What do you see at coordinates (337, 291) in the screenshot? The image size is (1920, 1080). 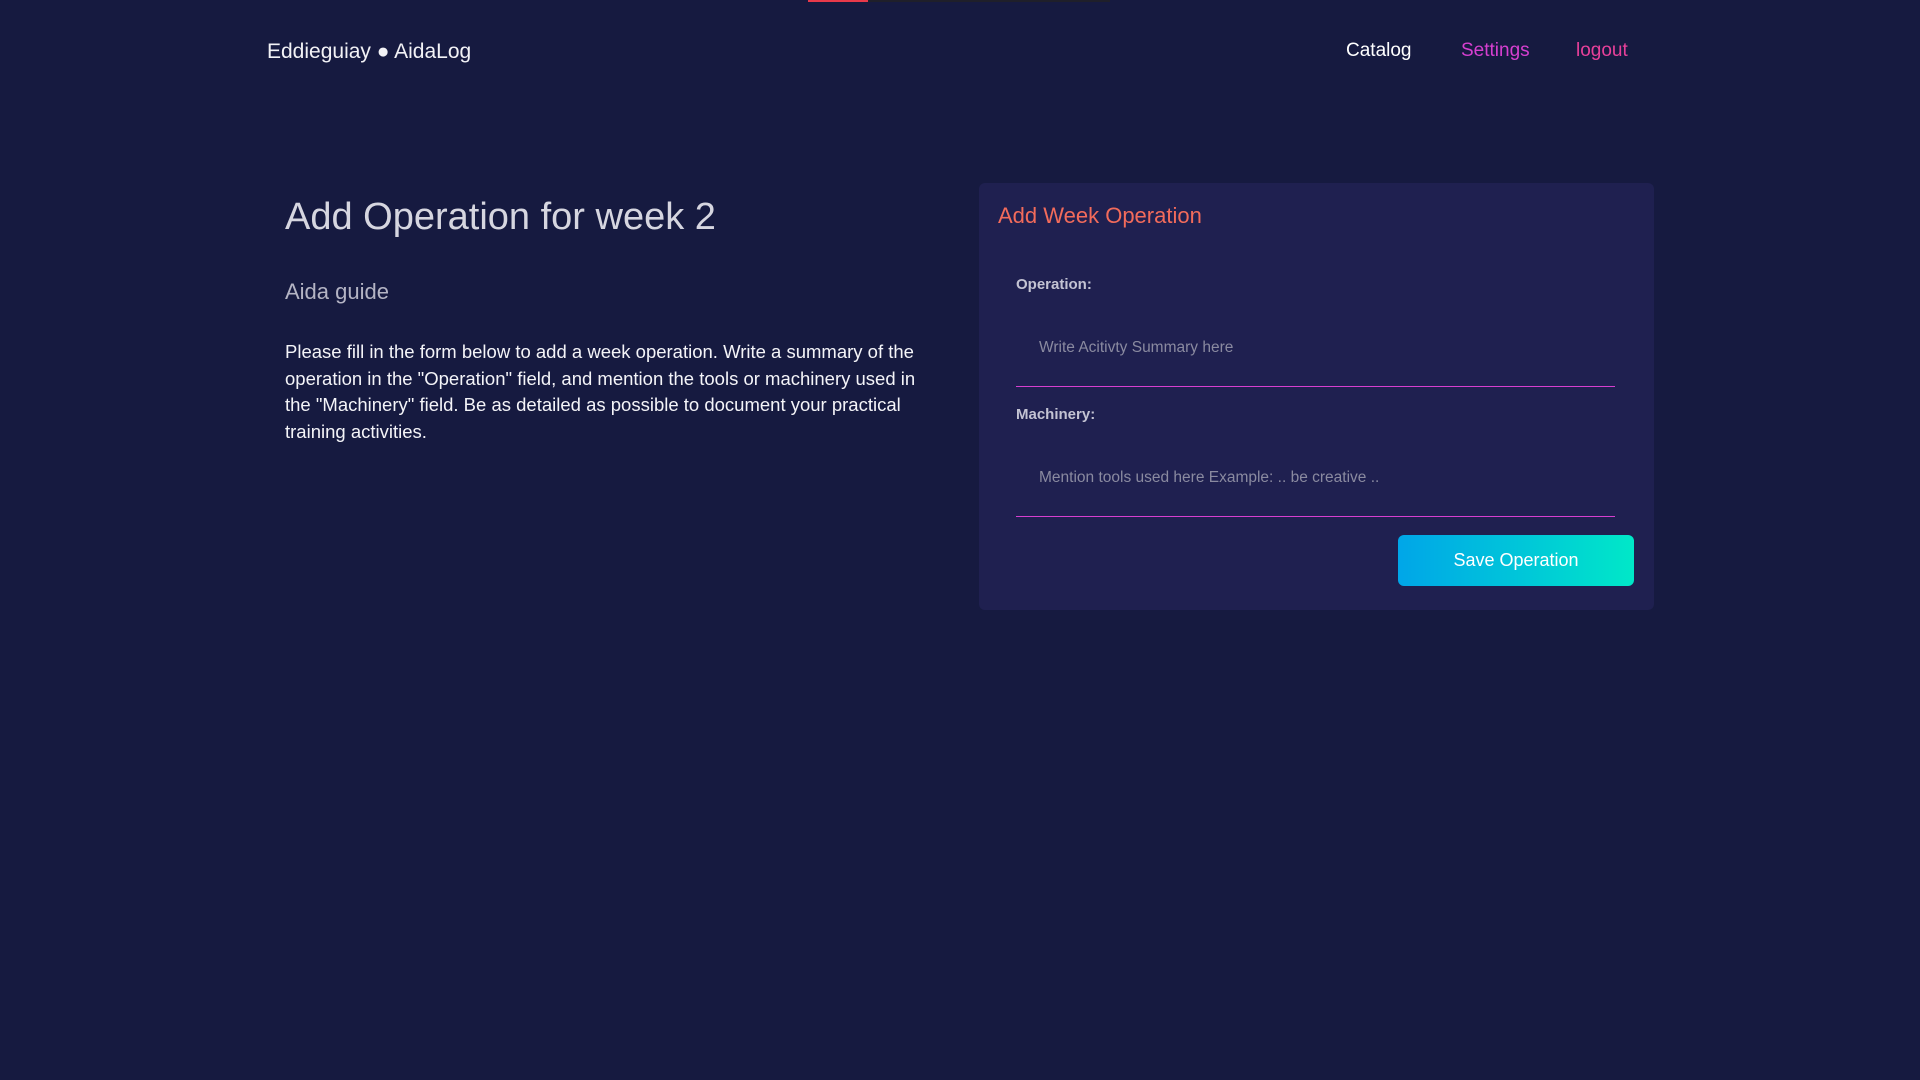 I see `guide-heading: Aida guide` at bounding box center [337, 291].